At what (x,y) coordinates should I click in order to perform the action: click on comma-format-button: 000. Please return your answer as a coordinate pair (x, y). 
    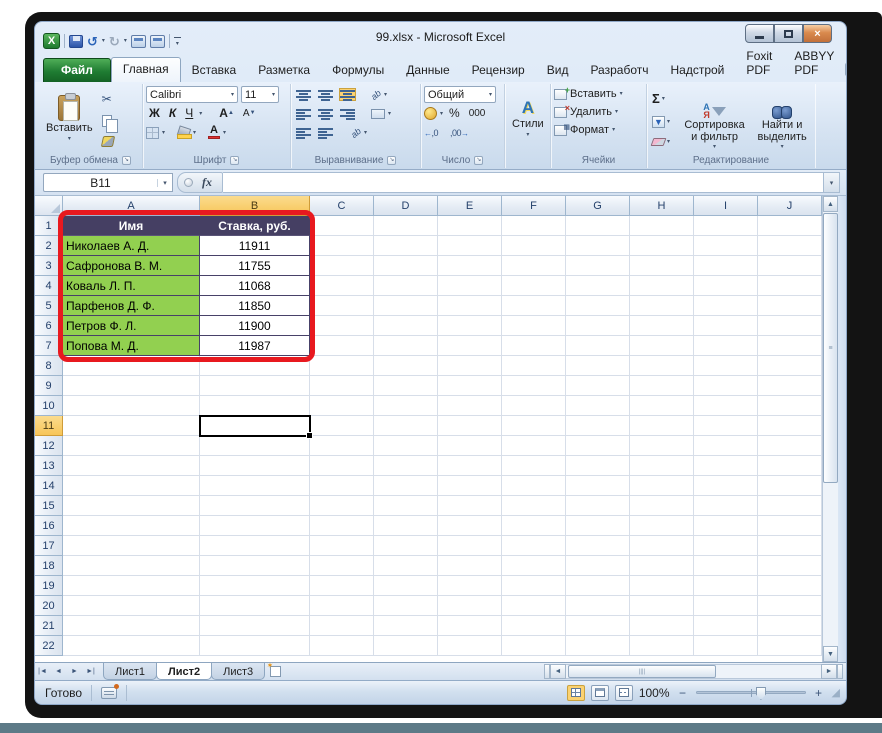
    Looking at the image, I should click on (477, 113).